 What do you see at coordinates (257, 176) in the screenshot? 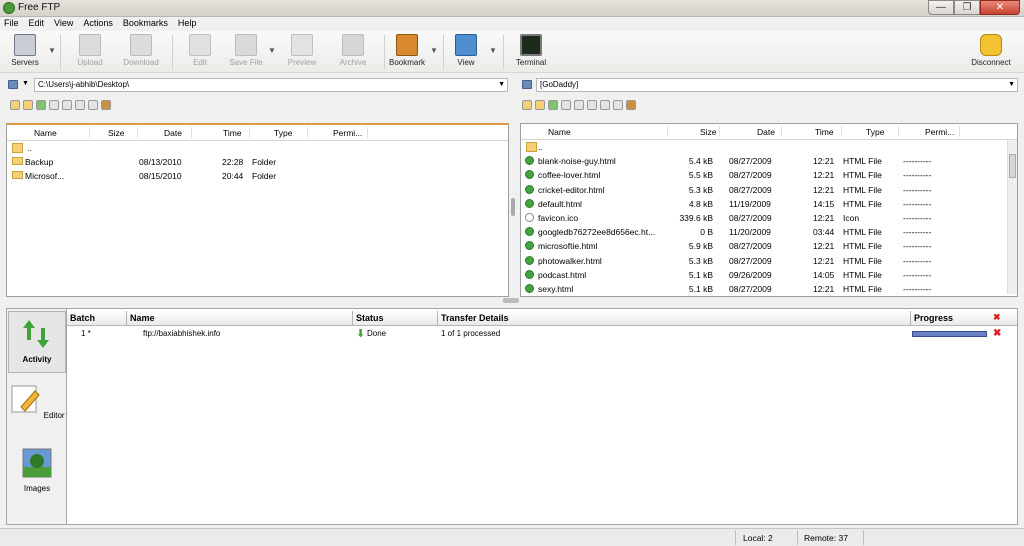
I see `list-item: Microsof... 08/15/2010 20:44 Folder` at bounding box center [257, 176].